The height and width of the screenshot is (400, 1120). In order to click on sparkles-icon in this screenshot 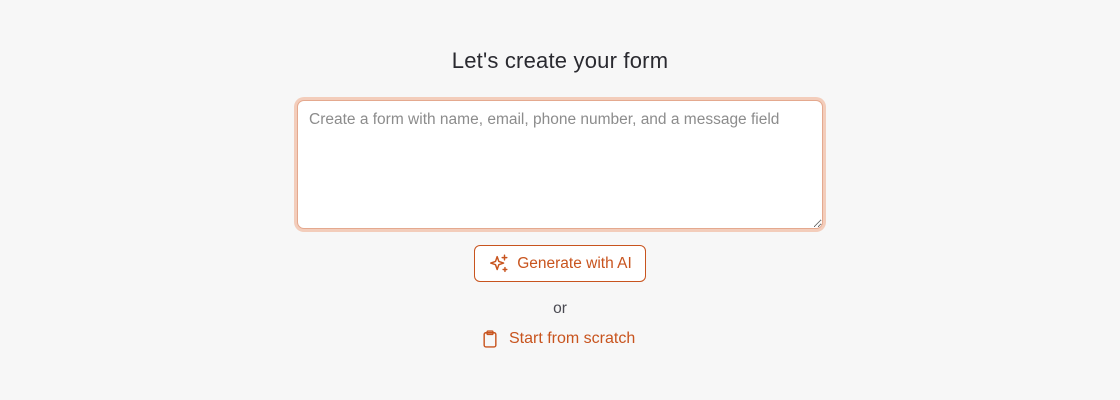, I will do `click(499, 264)`.